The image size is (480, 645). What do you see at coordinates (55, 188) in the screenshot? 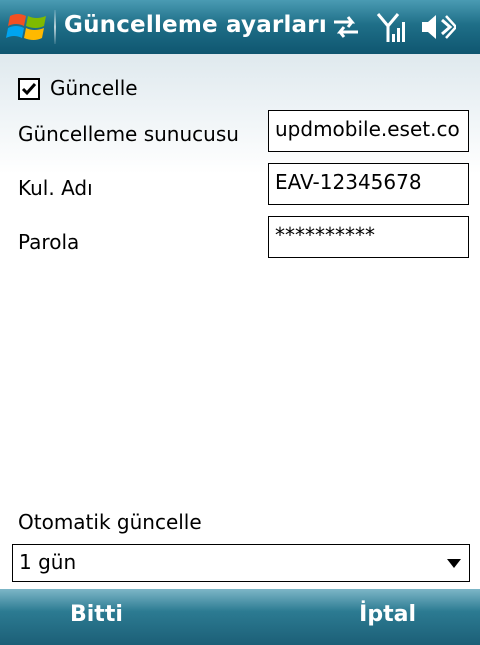
I see `username-label: Kul. Adı` at bounding box center [55, 188].